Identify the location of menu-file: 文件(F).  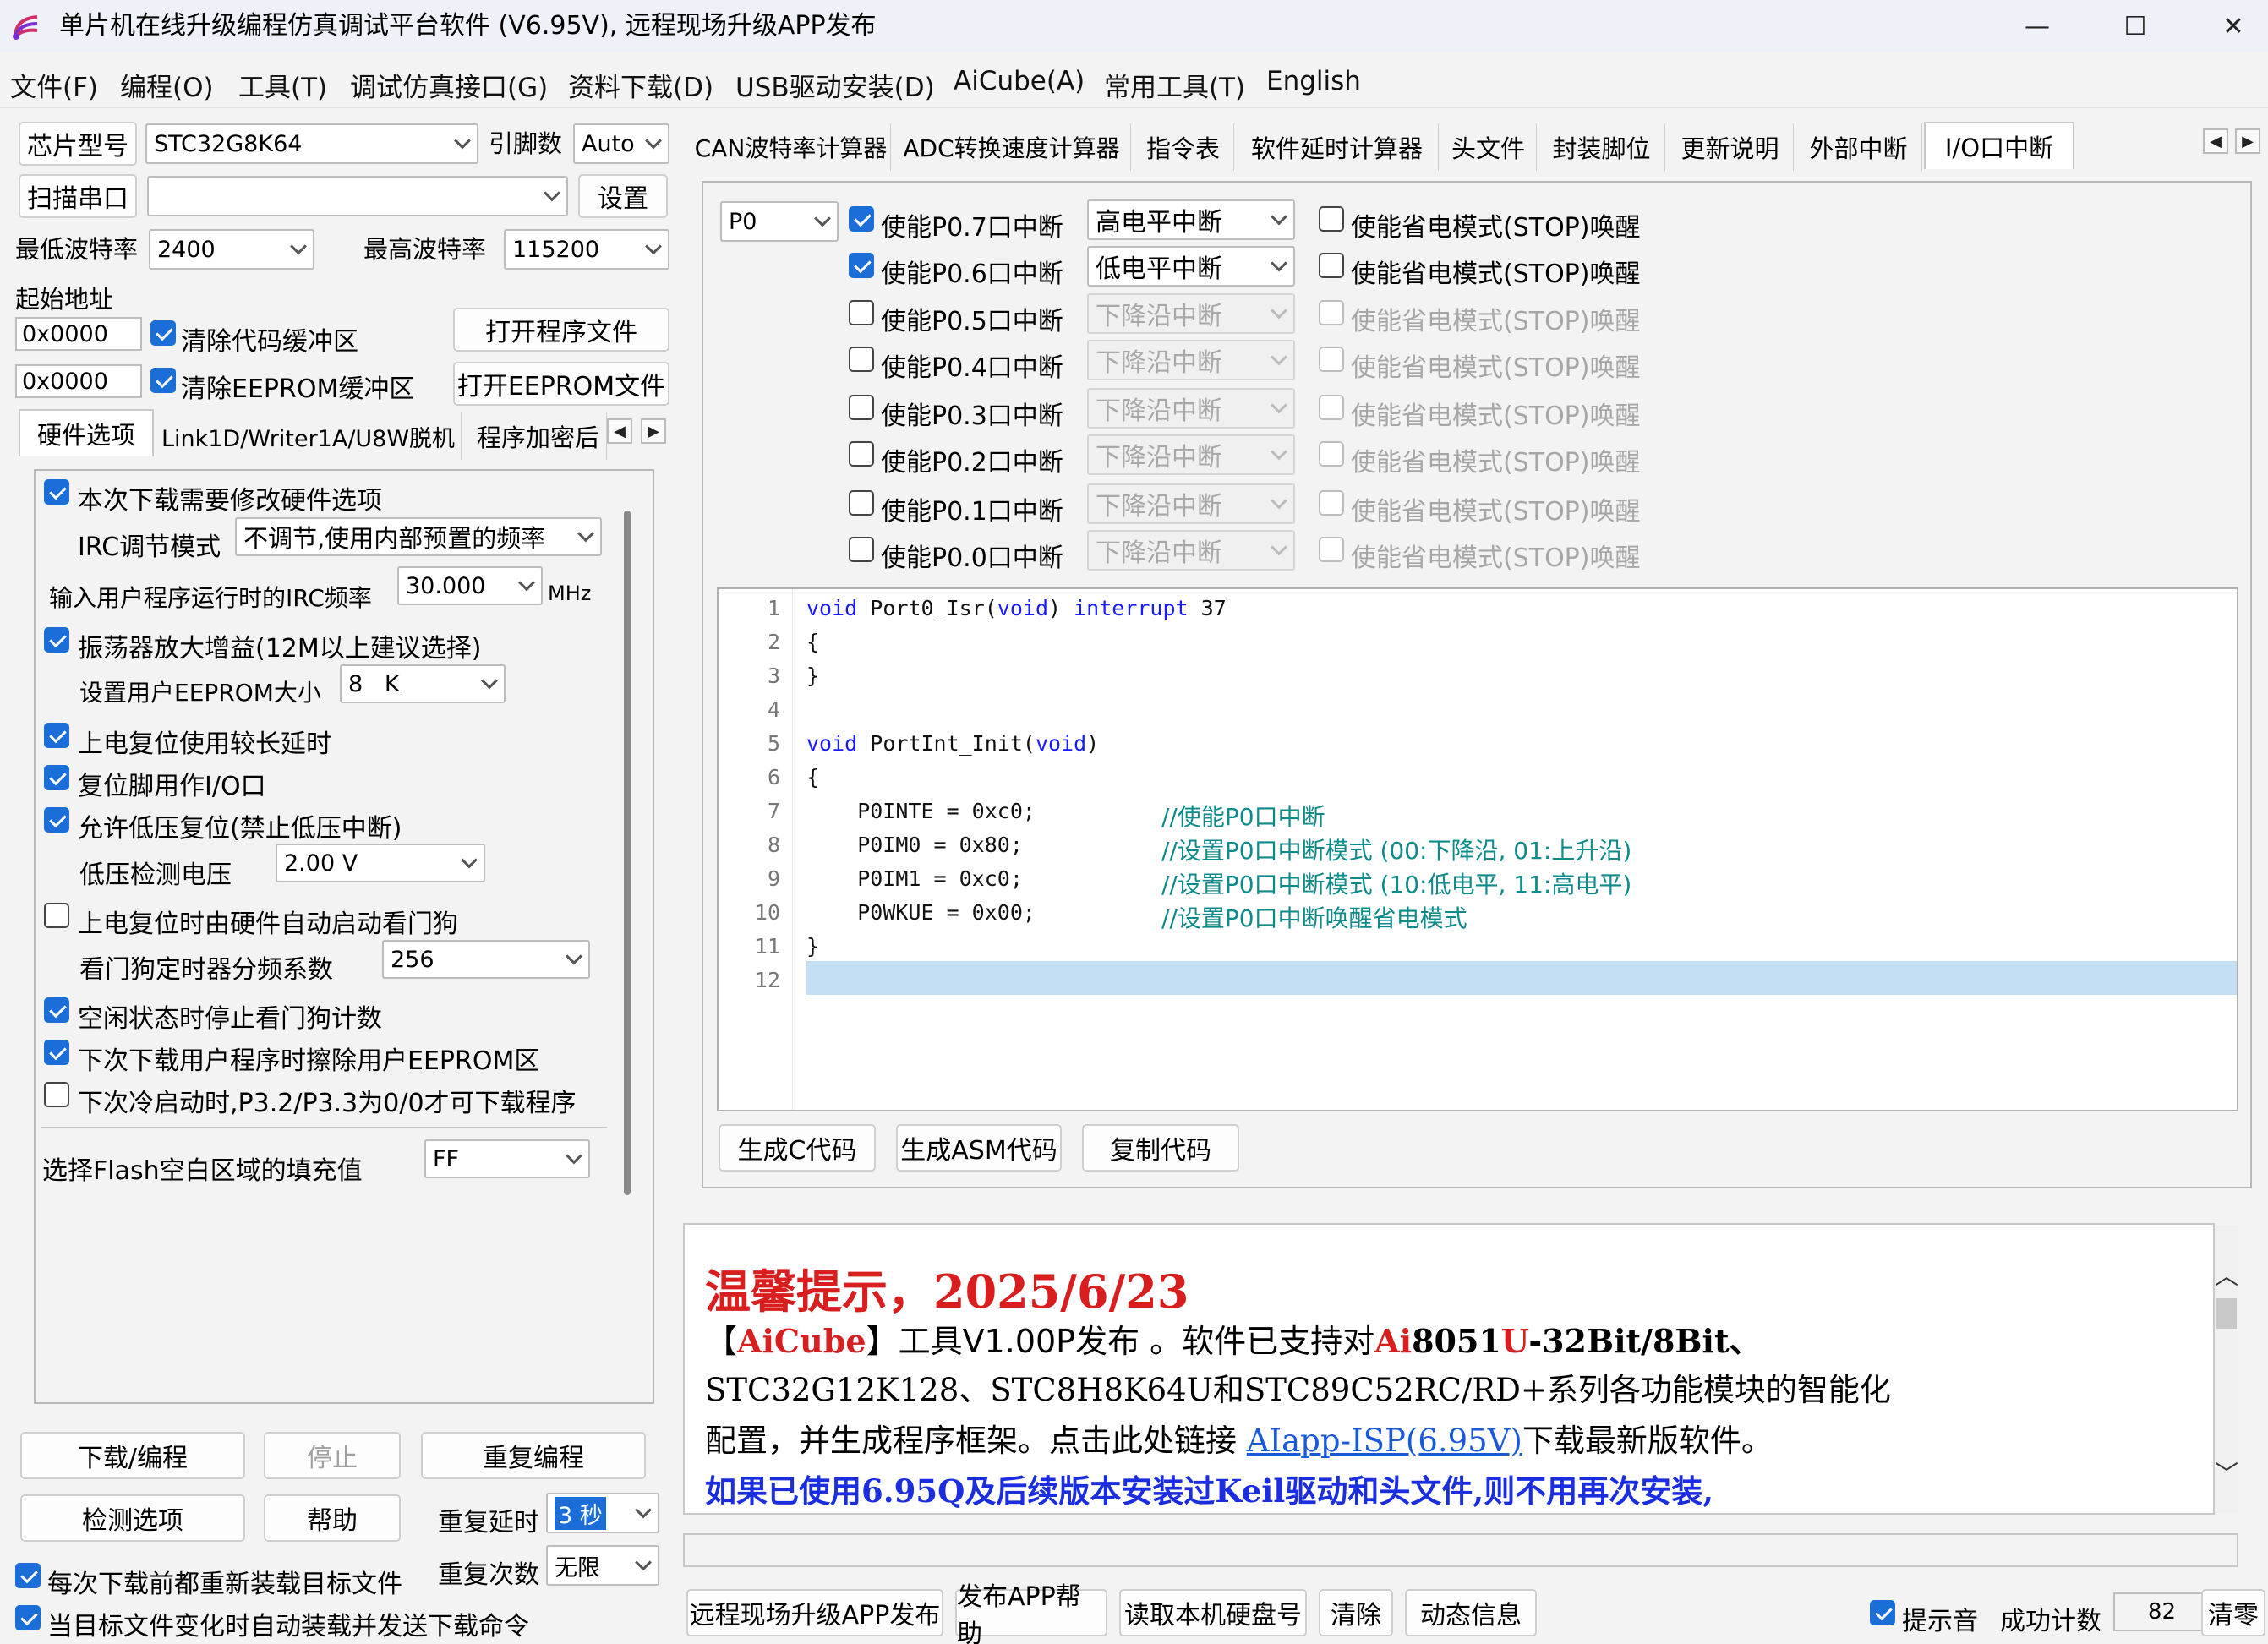
(54, 85).